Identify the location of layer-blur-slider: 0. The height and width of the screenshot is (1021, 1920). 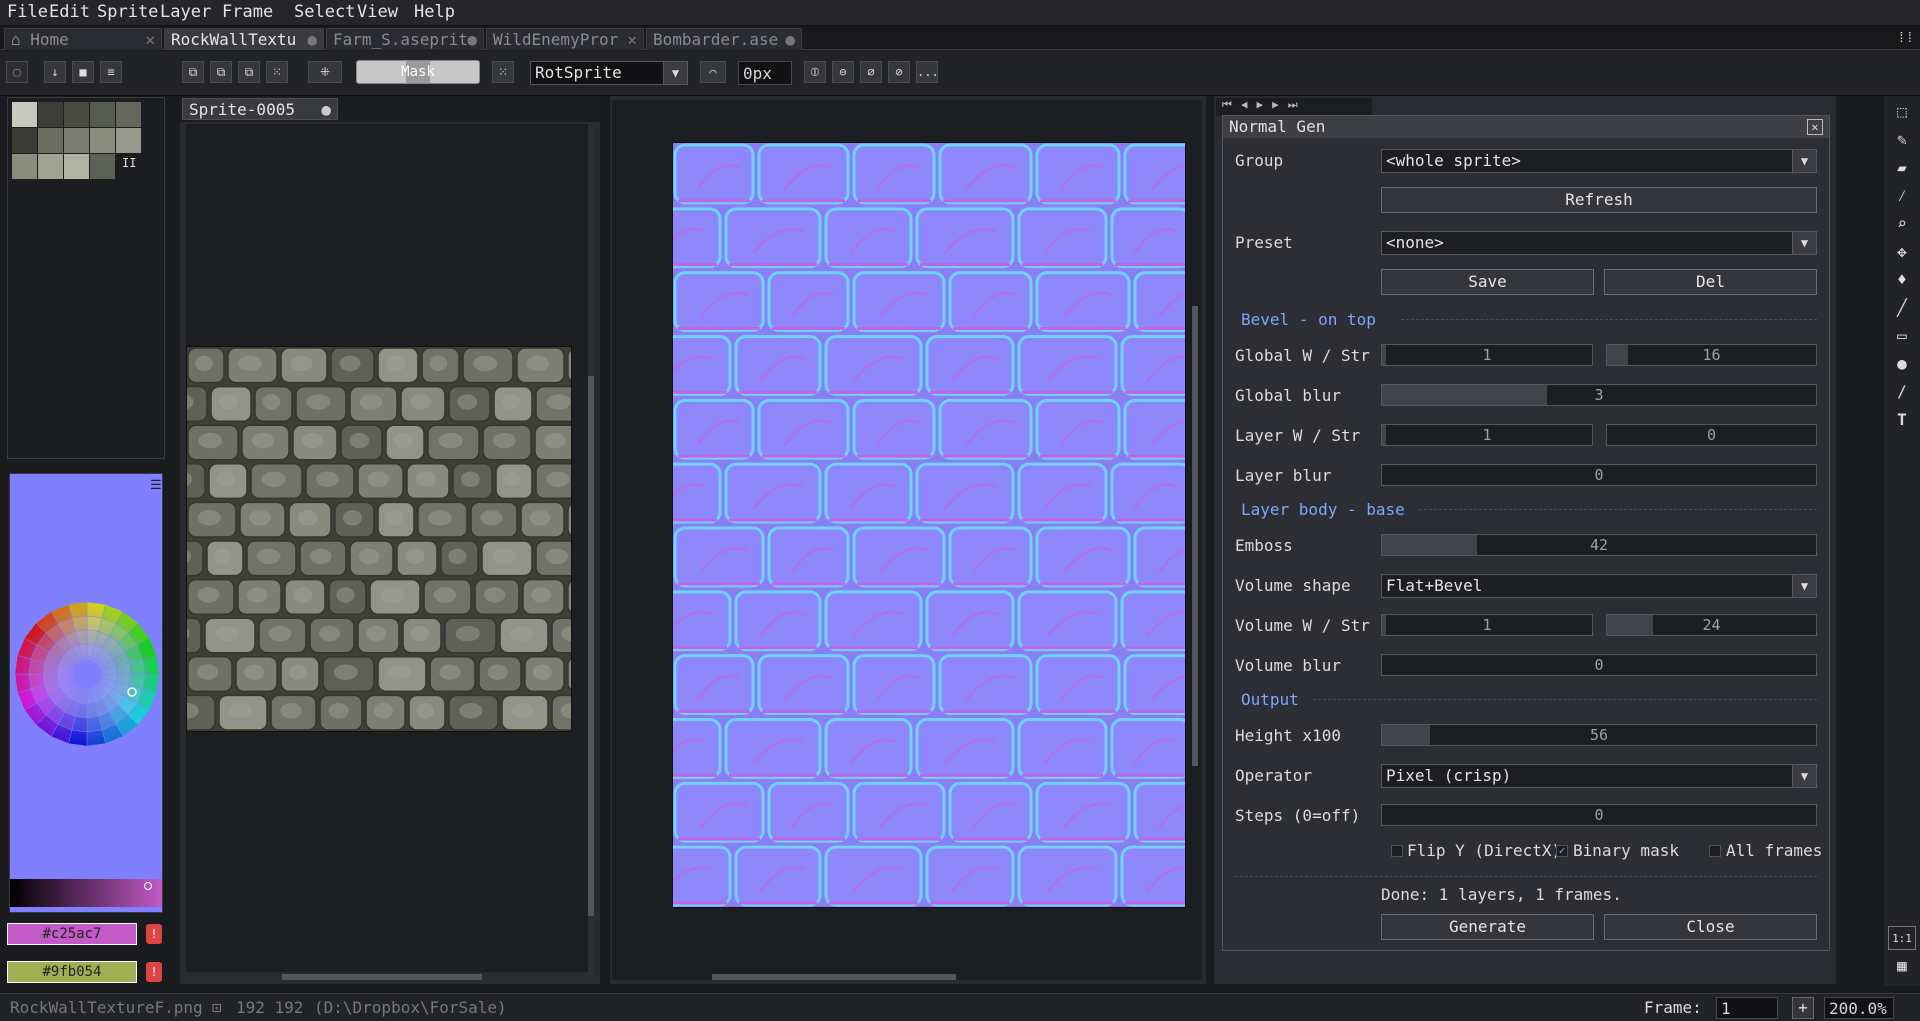
(1599, 475).